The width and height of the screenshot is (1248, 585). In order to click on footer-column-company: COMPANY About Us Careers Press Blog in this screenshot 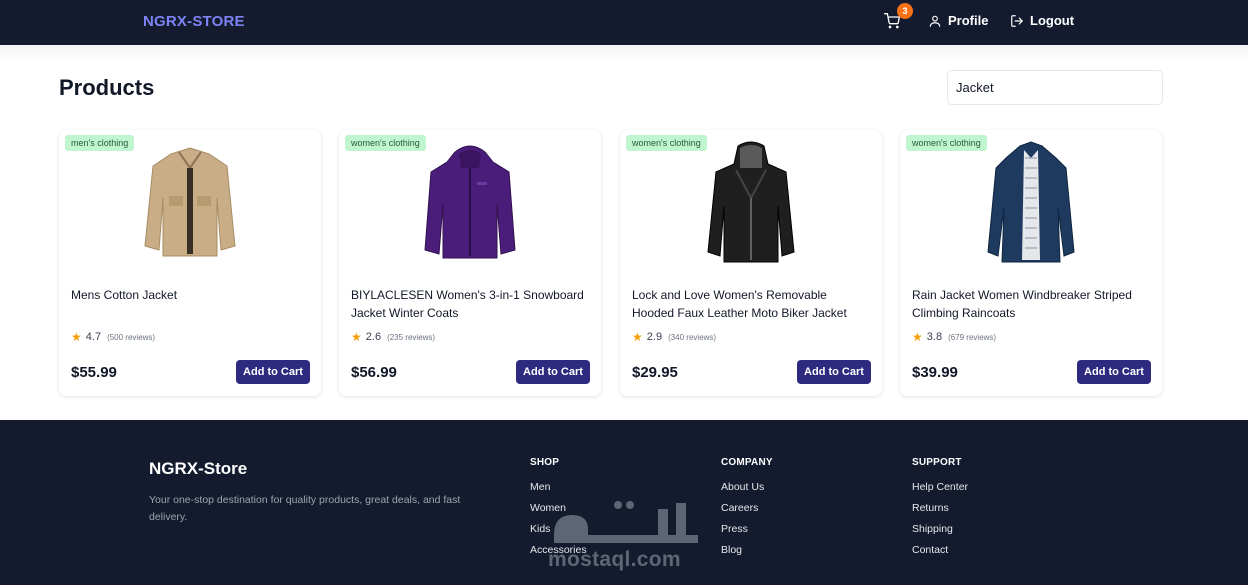, I will do `click(747, 510)`.